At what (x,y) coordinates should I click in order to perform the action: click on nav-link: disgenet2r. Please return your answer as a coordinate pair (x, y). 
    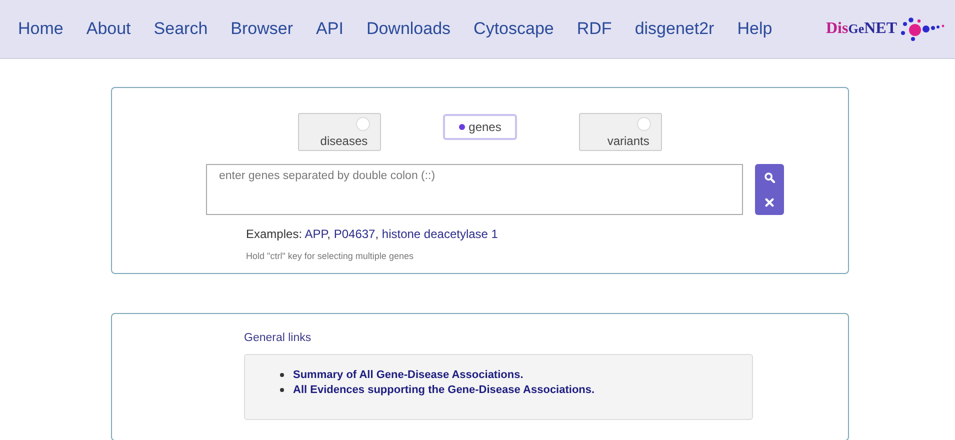
    Looking at the image, I should click on (674, 29).